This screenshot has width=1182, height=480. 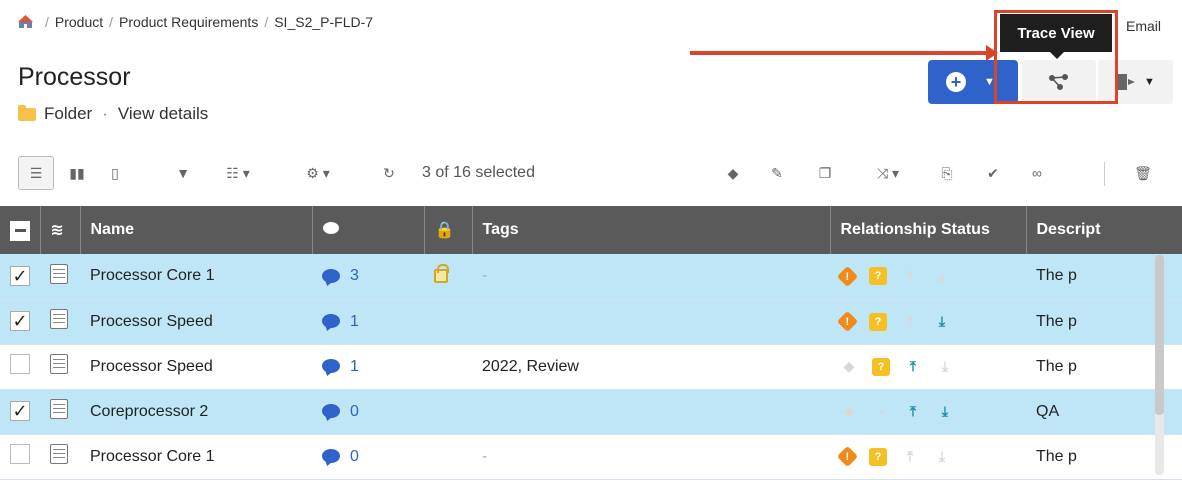 What do you see at coordinates (79, 22) in the screenshot?
I see `breadcrumb-item-product: Product` at bounding box center [79, 22].